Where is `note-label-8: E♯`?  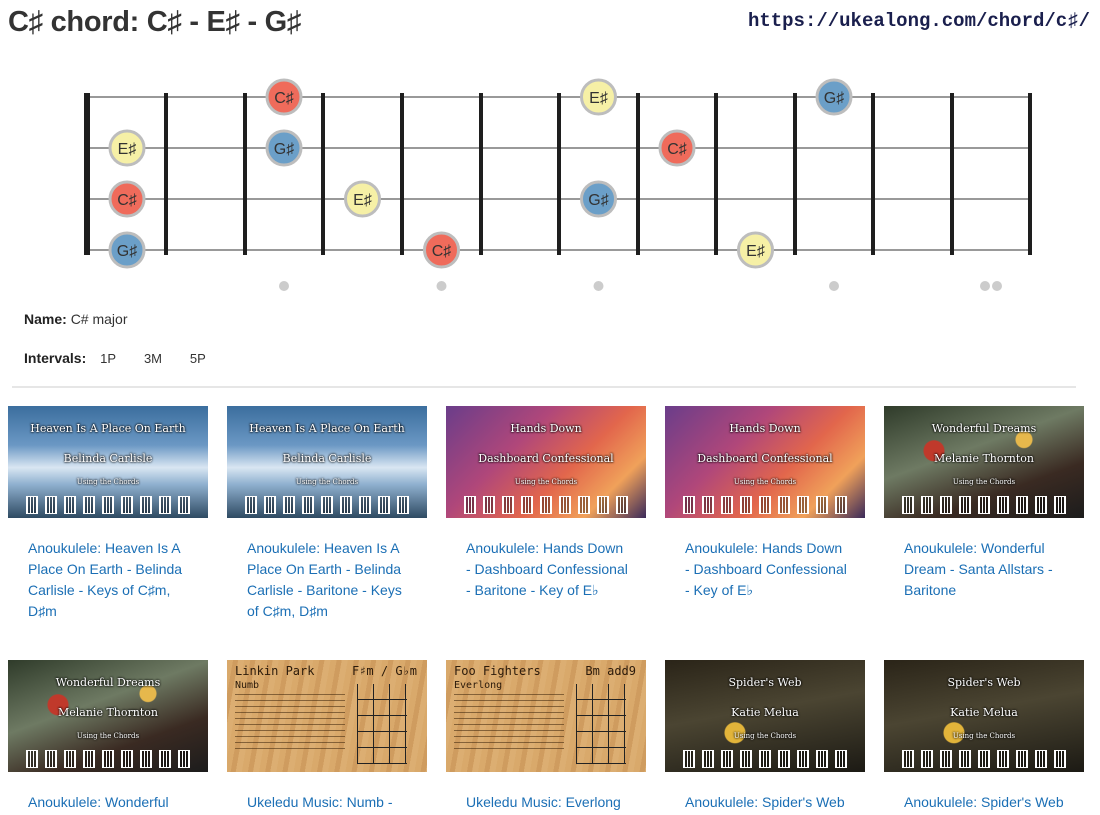
note-label-8: E♯ is located at coordinates (362, 200).